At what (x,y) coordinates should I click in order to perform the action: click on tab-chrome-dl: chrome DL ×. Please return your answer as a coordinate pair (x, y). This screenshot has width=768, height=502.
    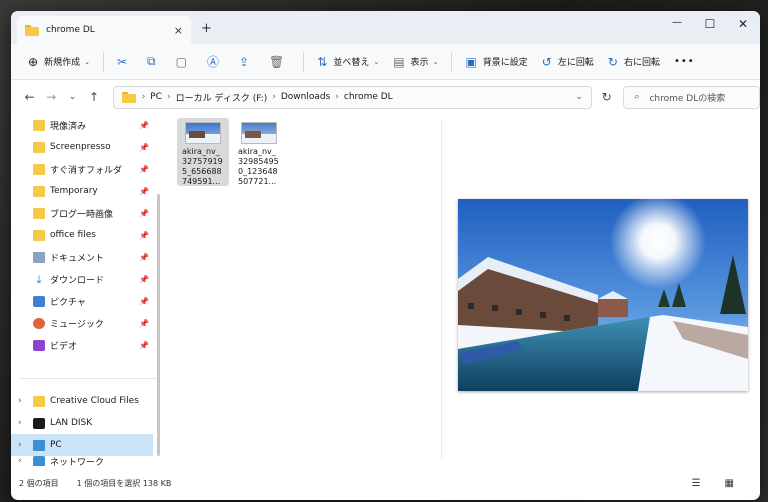
    Looking at the image, I should click on (104, 30).